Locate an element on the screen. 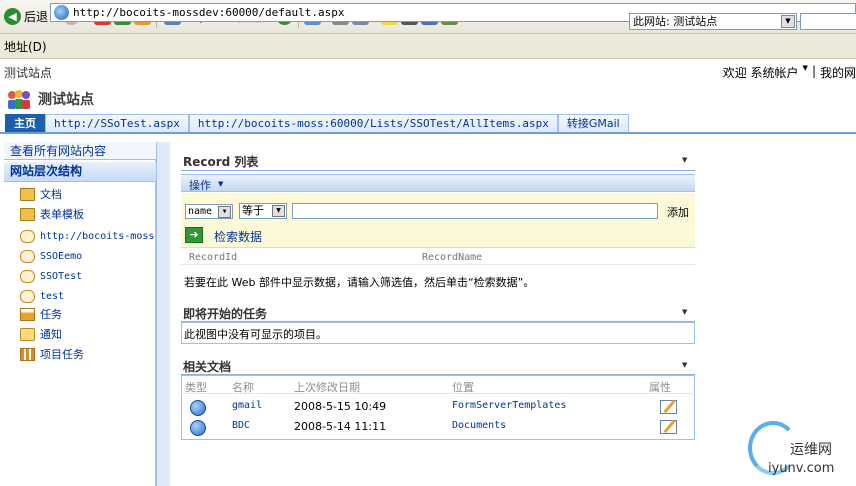  site-hierarchy-header: 网站层次结构 is located at coordinates (80, 172).